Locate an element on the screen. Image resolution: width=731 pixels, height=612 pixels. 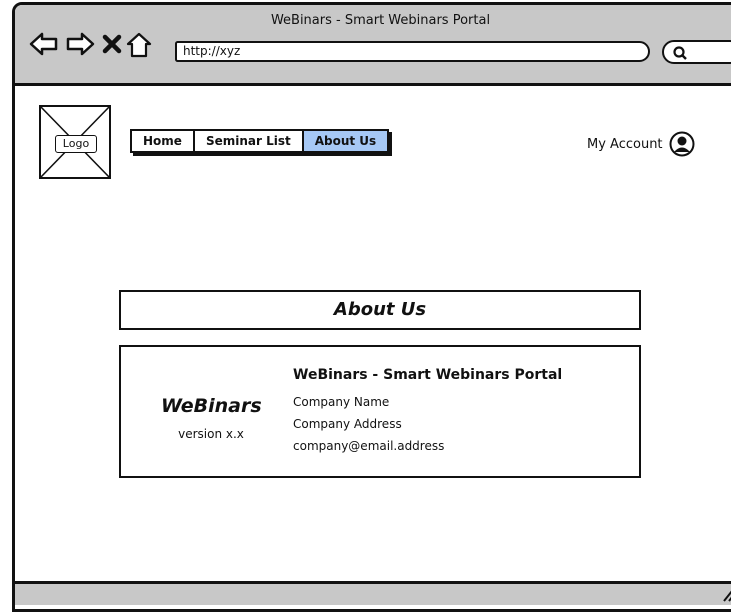
home-icon is located at coordinates (139, 45).